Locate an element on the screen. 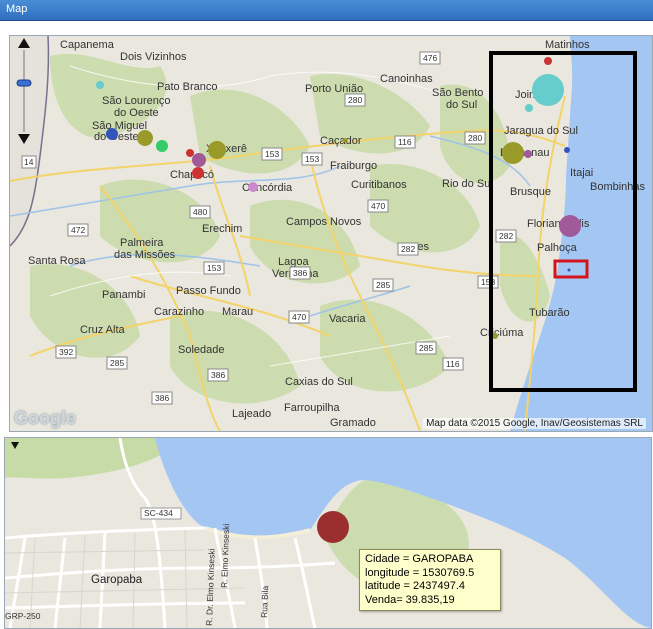 Image resolution: width=653 pixels, height=629 pixels. svg-text: Caxias do Sul is located at coordinates (319, 382).